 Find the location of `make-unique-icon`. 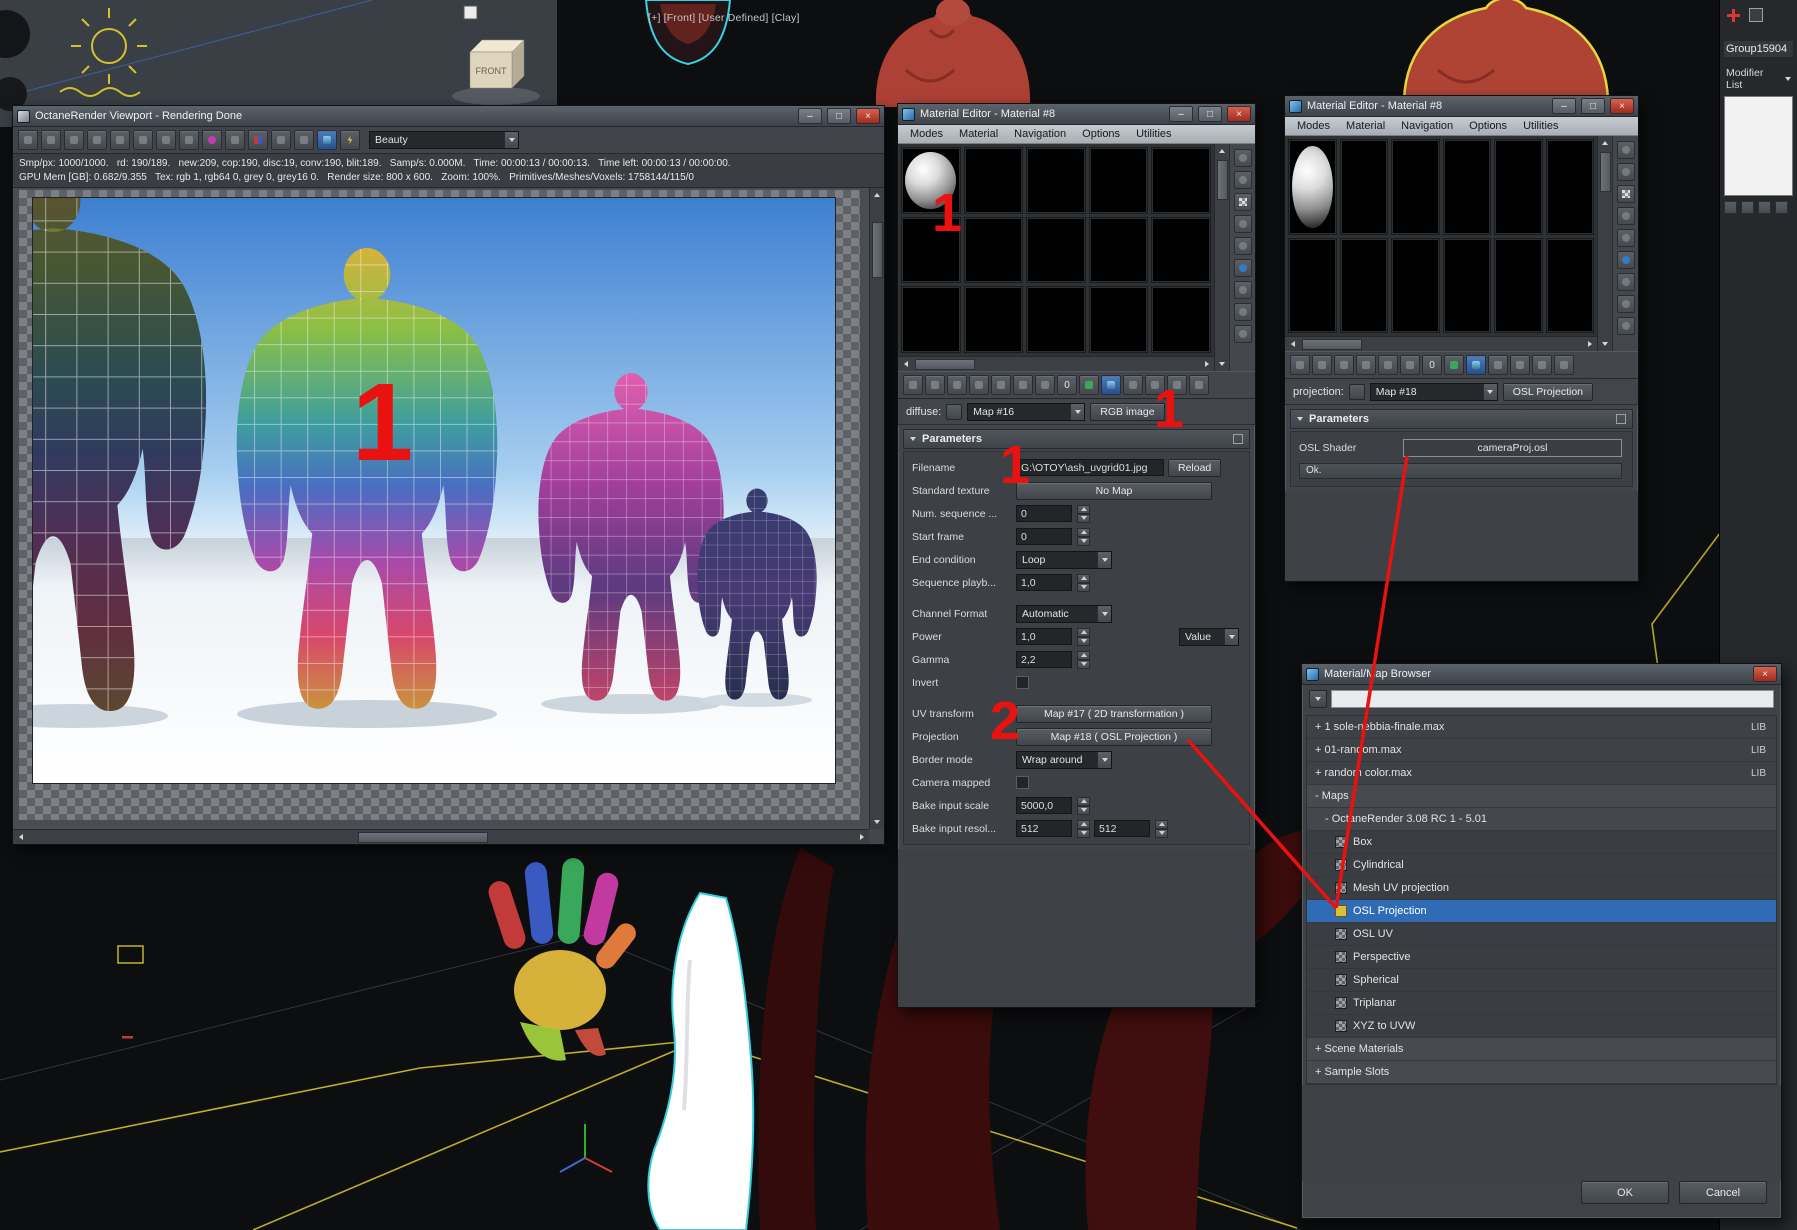

make-unique-icon is located at coordinates (1388, 365).